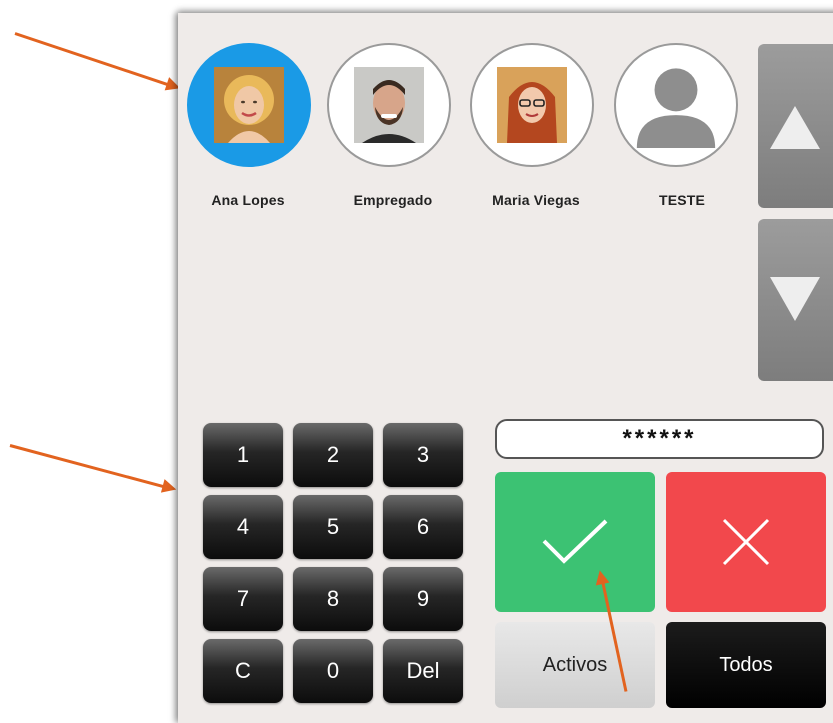  What do you see at coordinates (333, 599) in the screenshot?
I see `key-8: 8` at bounding box center [333, 599].